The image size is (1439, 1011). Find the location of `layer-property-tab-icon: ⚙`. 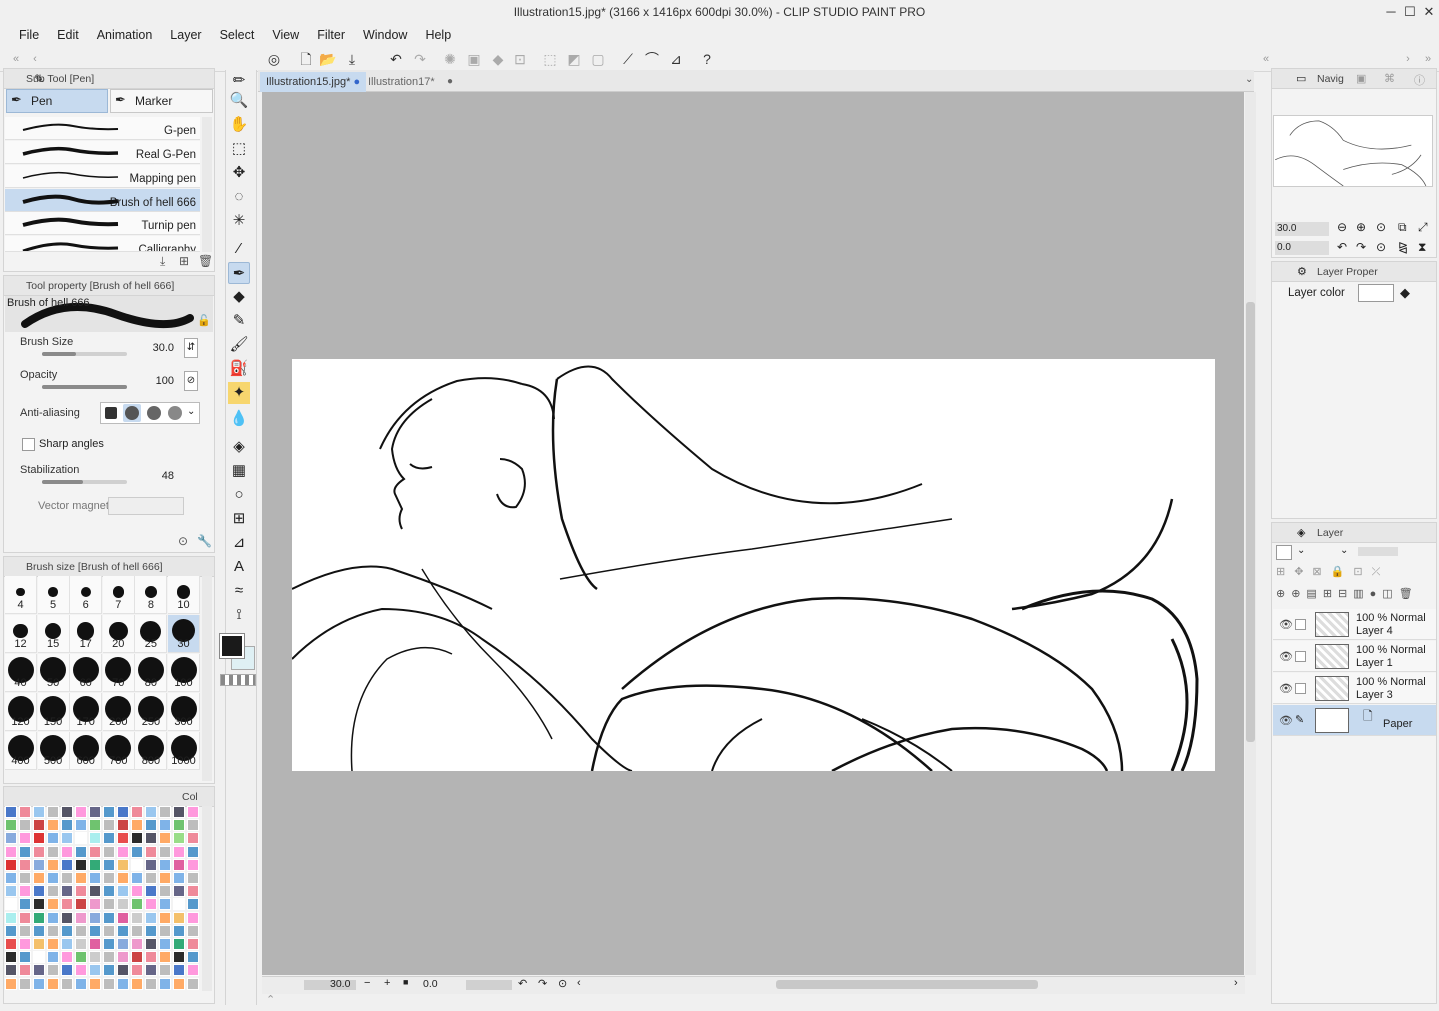

layer-property-tab-icon: ⚙ is located at coordinates (1302, 271).